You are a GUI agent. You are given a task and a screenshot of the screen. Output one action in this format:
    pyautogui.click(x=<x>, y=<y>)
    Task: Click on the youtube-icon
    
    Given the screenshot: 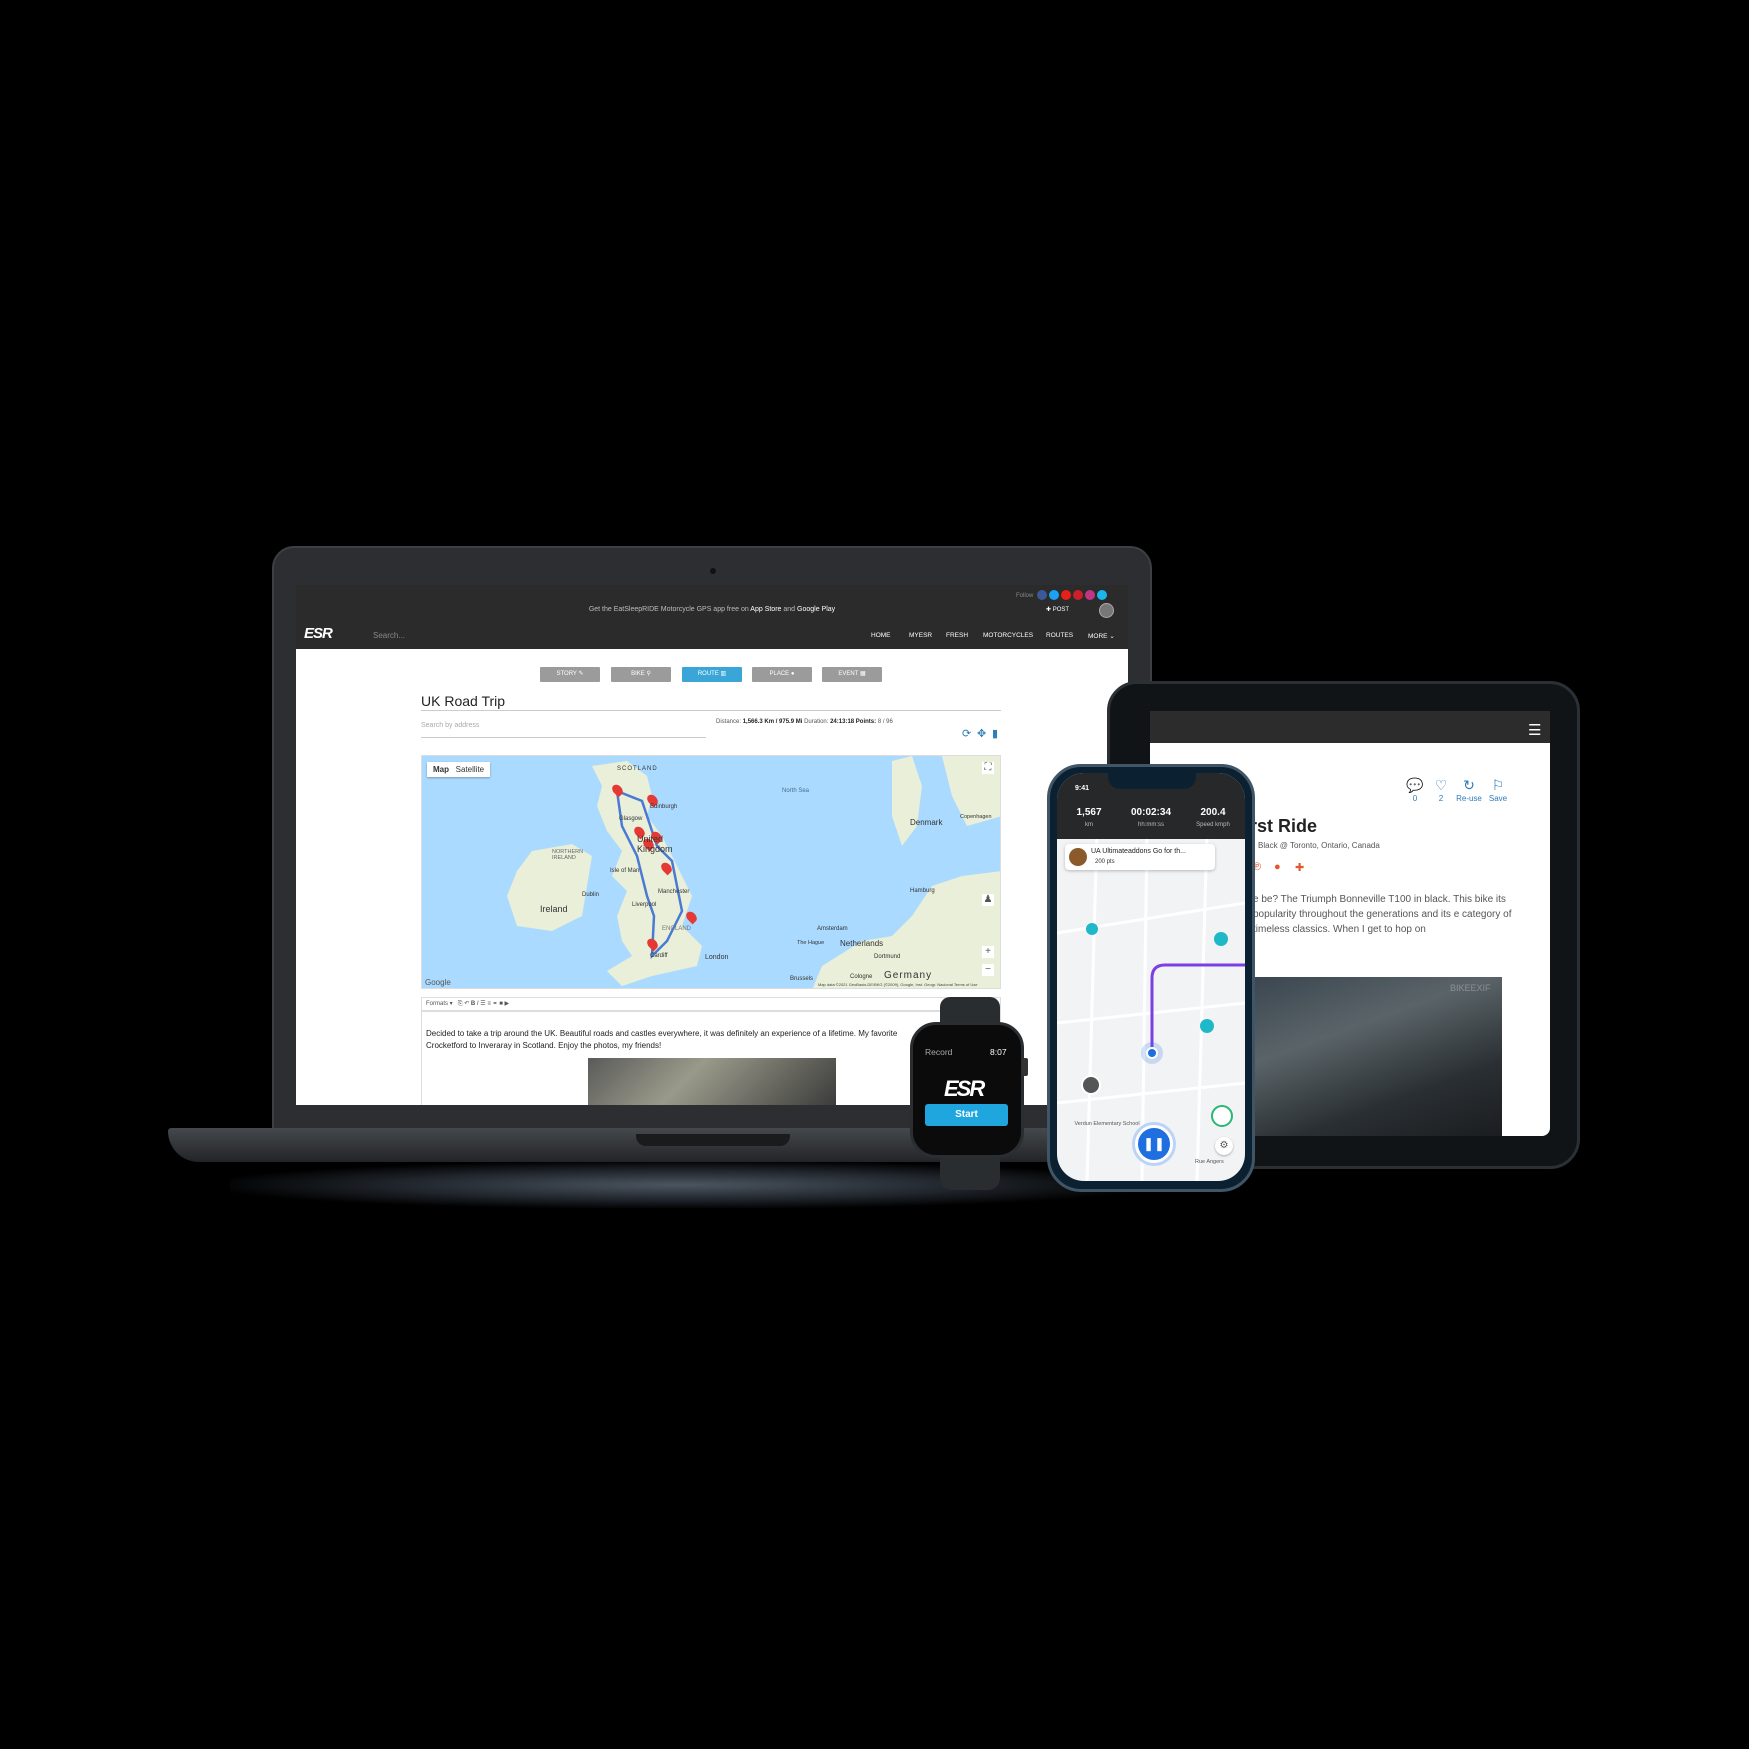 What is the action you would take?
    pyautogui.click(x=1066, y=595)
    